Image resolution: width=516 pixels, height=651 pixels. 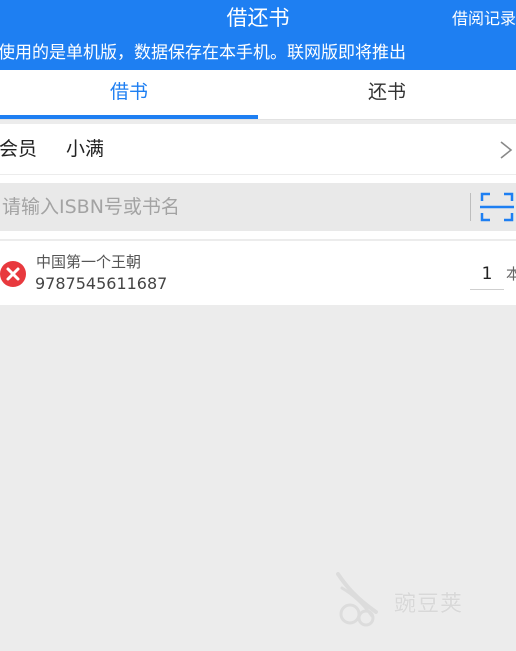 I want to click on tab-bar: 借书 还书, so click(x=258, y=95).